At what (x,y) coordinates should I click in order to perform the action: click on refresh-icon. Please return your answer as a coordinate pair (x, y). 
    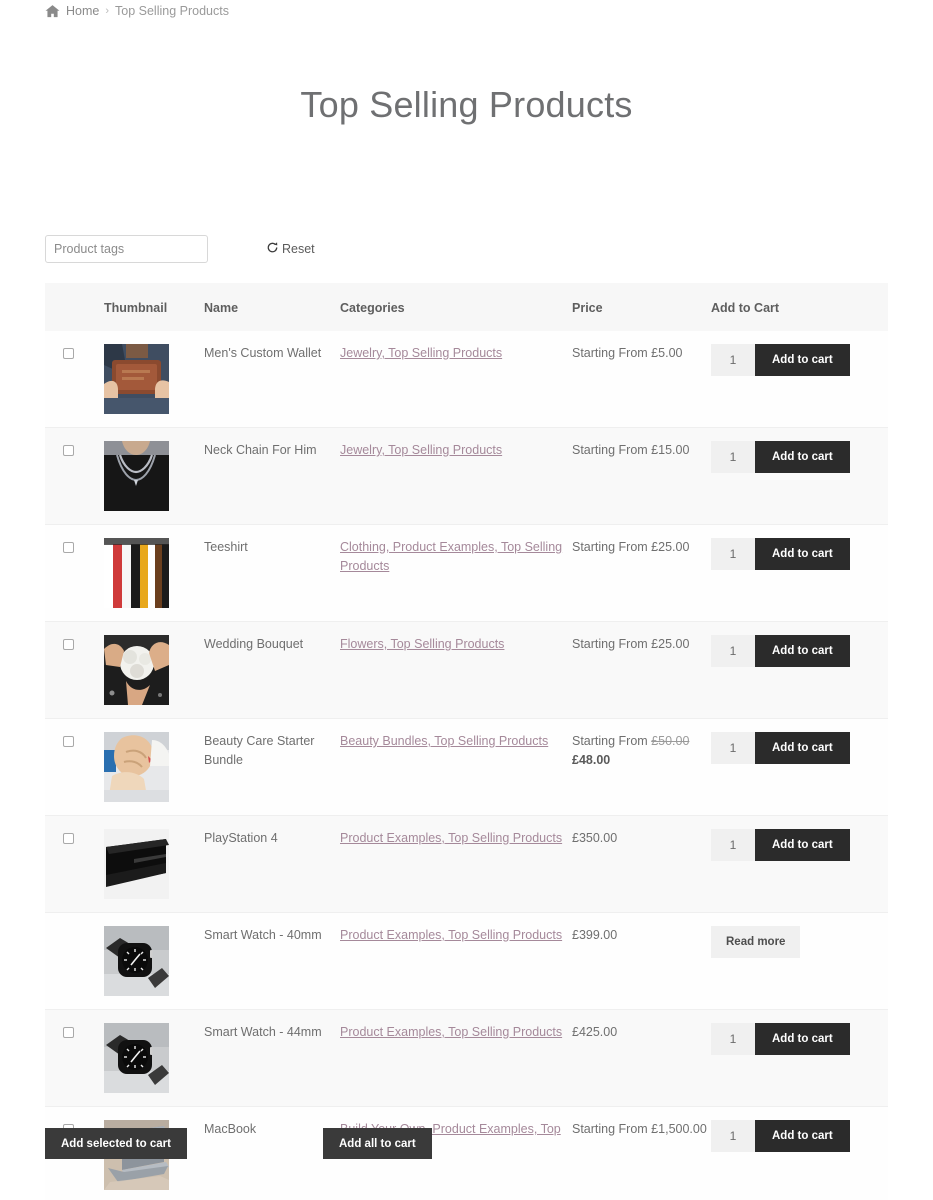
    Looking at the image, I should click on (272, 249).